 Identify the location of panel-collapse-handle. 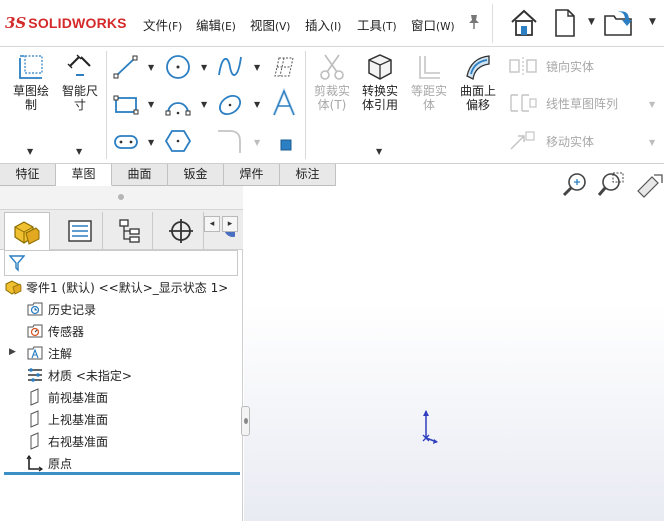
(245, 421).